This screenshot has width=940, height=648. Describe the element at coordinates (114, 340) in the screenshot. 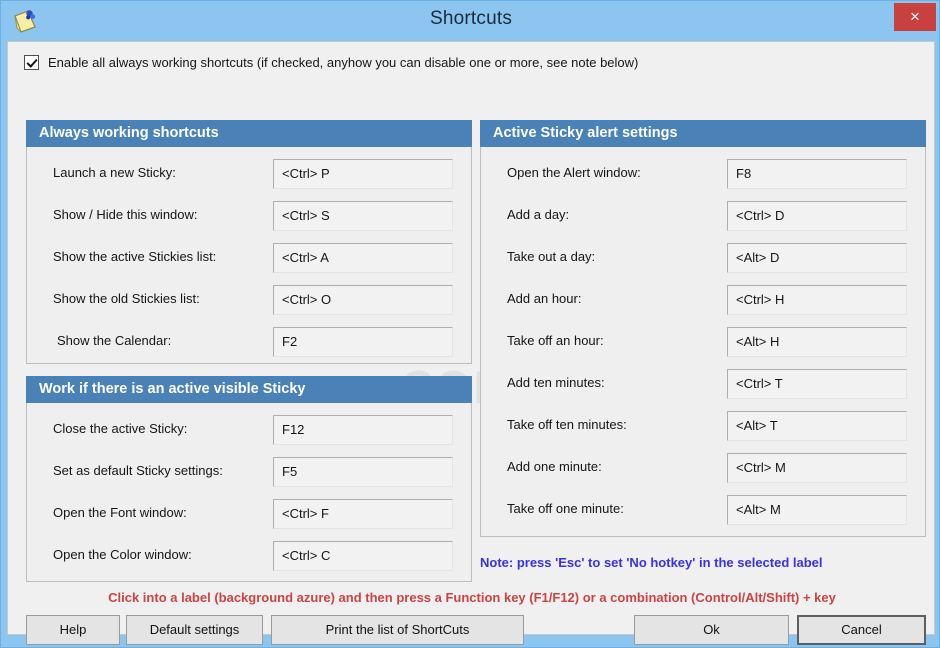

I see `shortcut-label: Show the Calendar:` at that location.